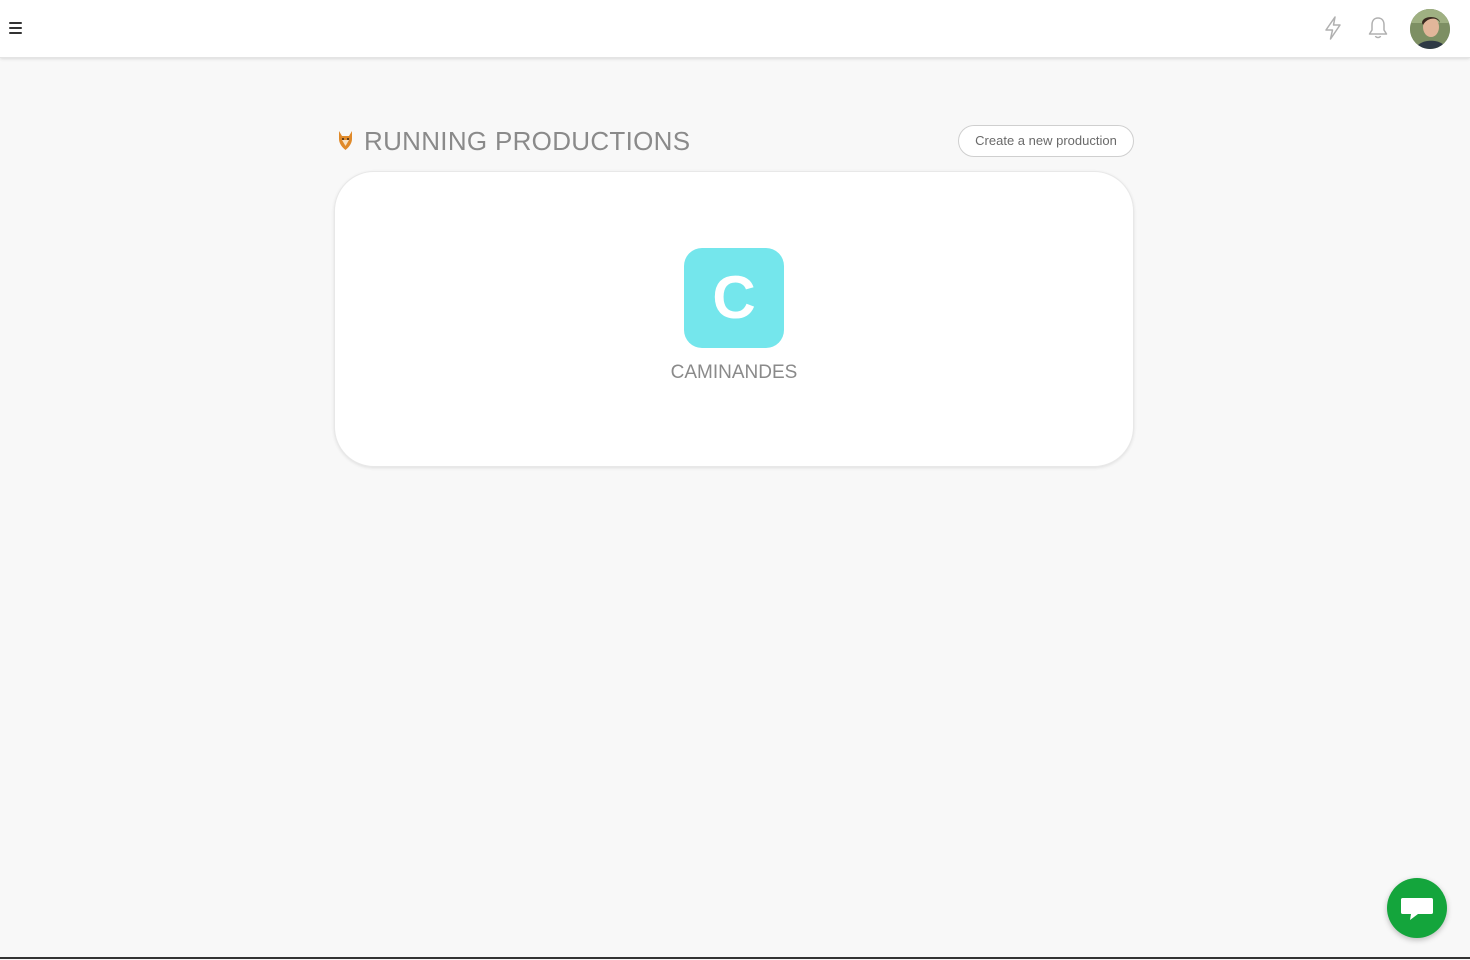 This screenshot has width=1470, height=960. I want to click on production-tile-caminandes: C, so click(734, 298).